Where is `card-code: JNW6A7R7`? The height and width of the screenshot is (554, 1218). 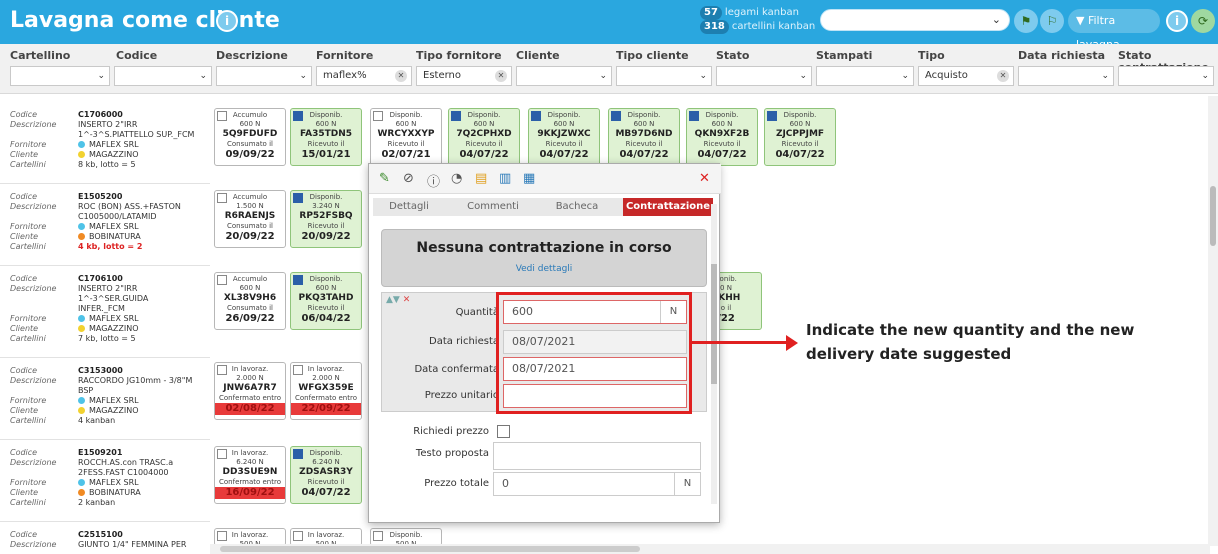
card-code: JNW6A7R7 is located at coordinates (250, 388).